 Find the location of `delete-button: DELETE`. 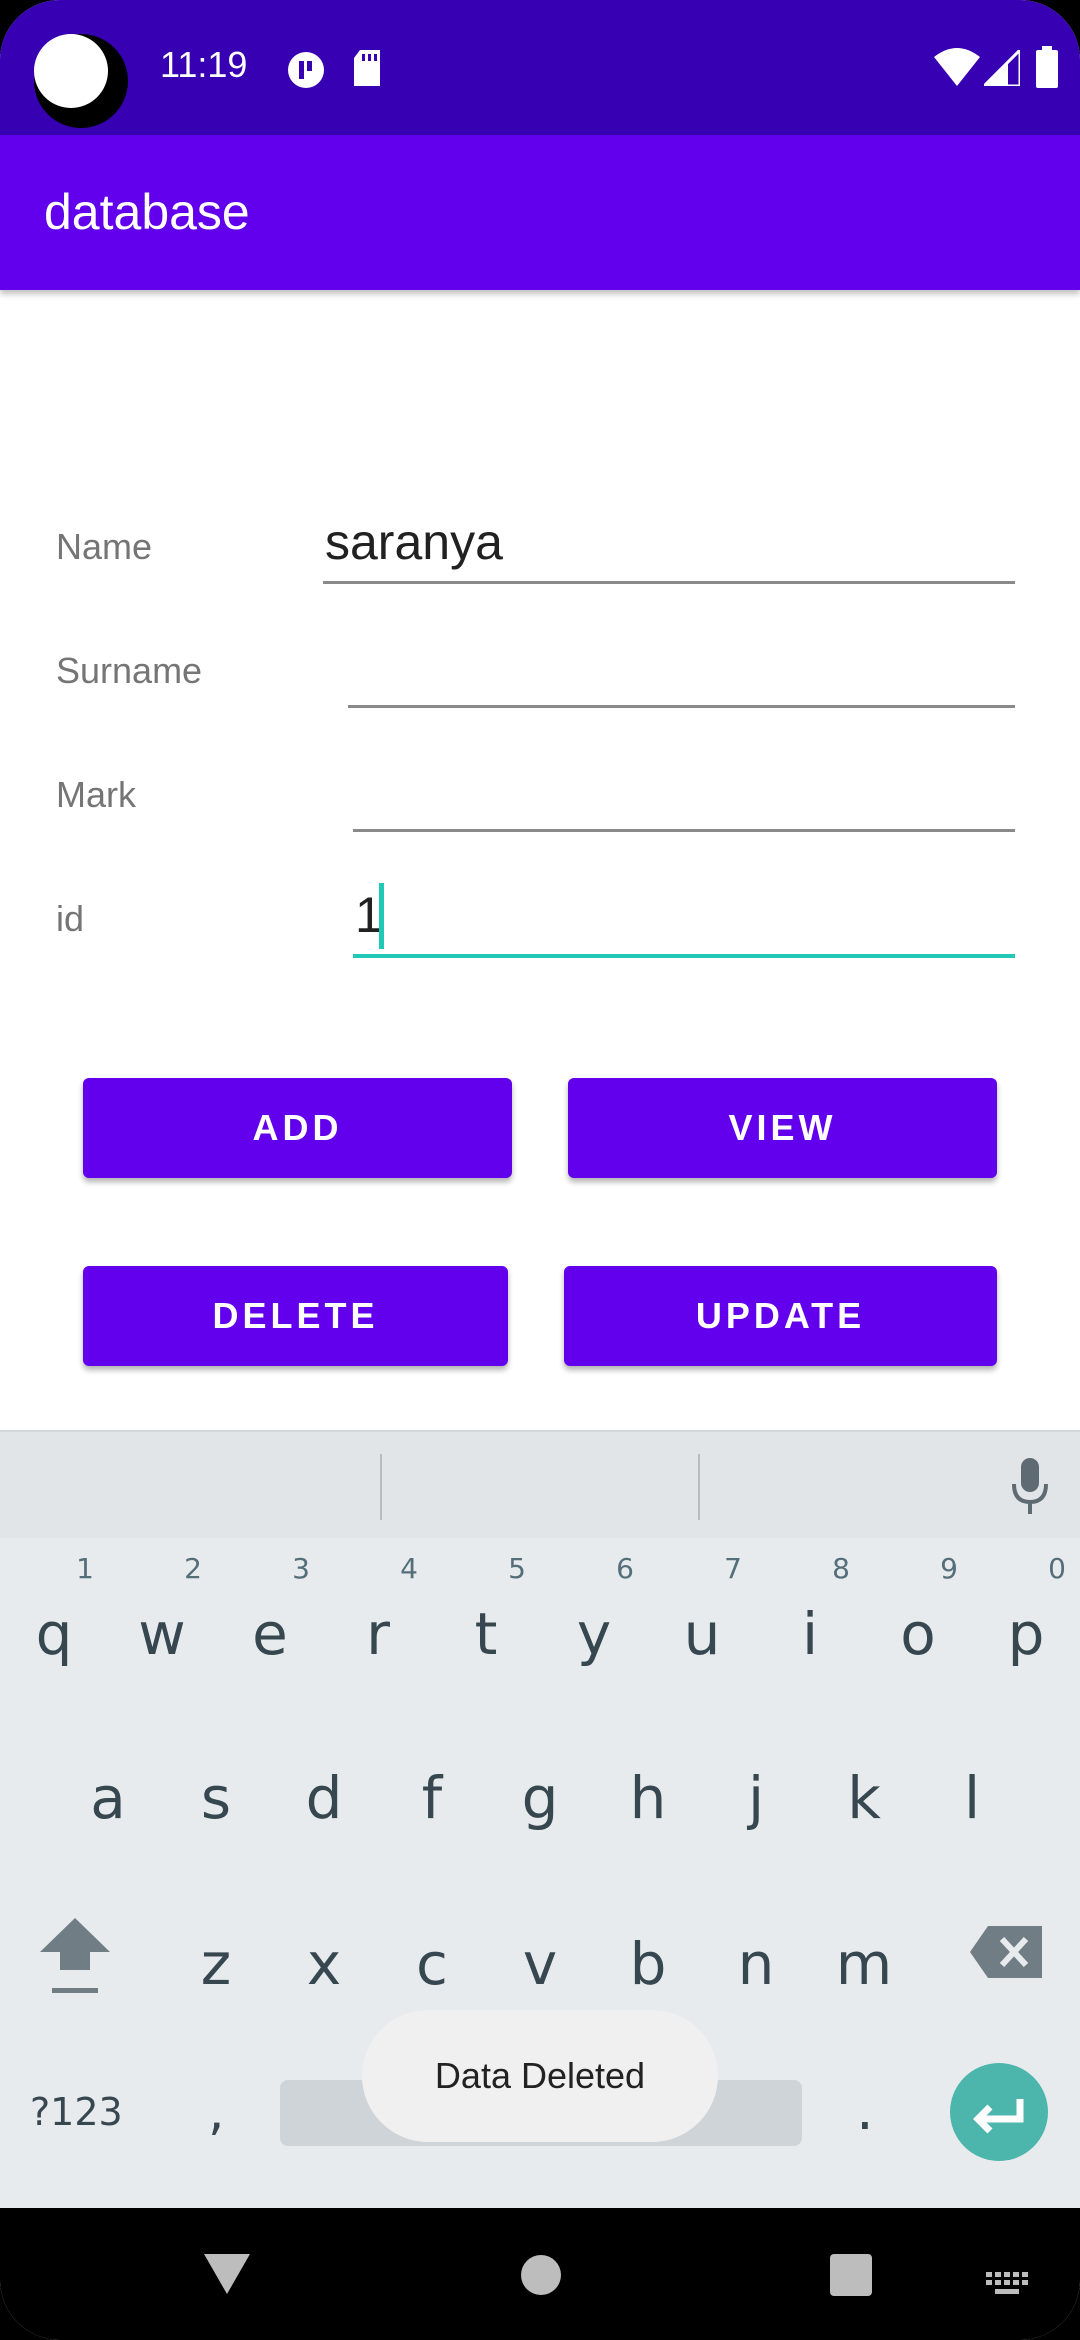

delete-button: DELETE is located at coordinates (295, 1316).